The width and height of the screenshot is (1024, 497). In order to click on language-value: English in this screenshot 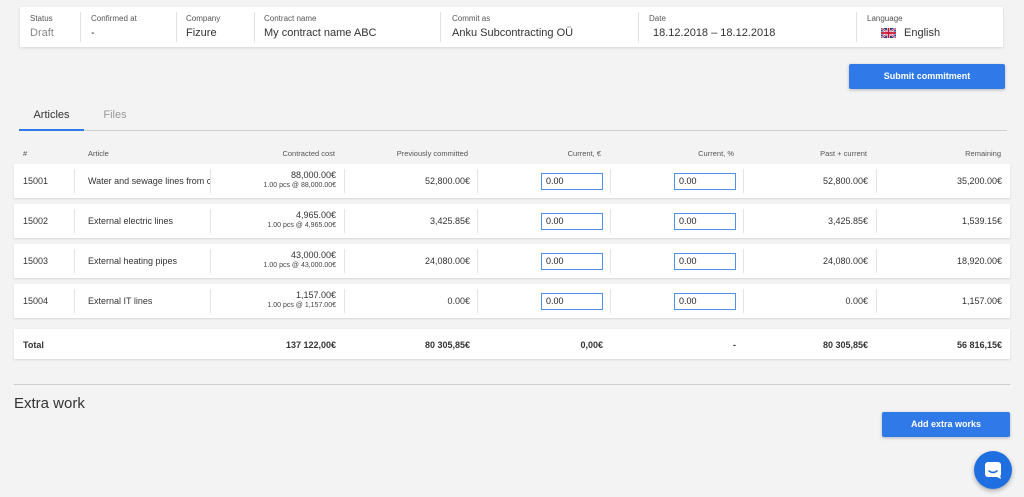, I will do `click(922, 33)`.